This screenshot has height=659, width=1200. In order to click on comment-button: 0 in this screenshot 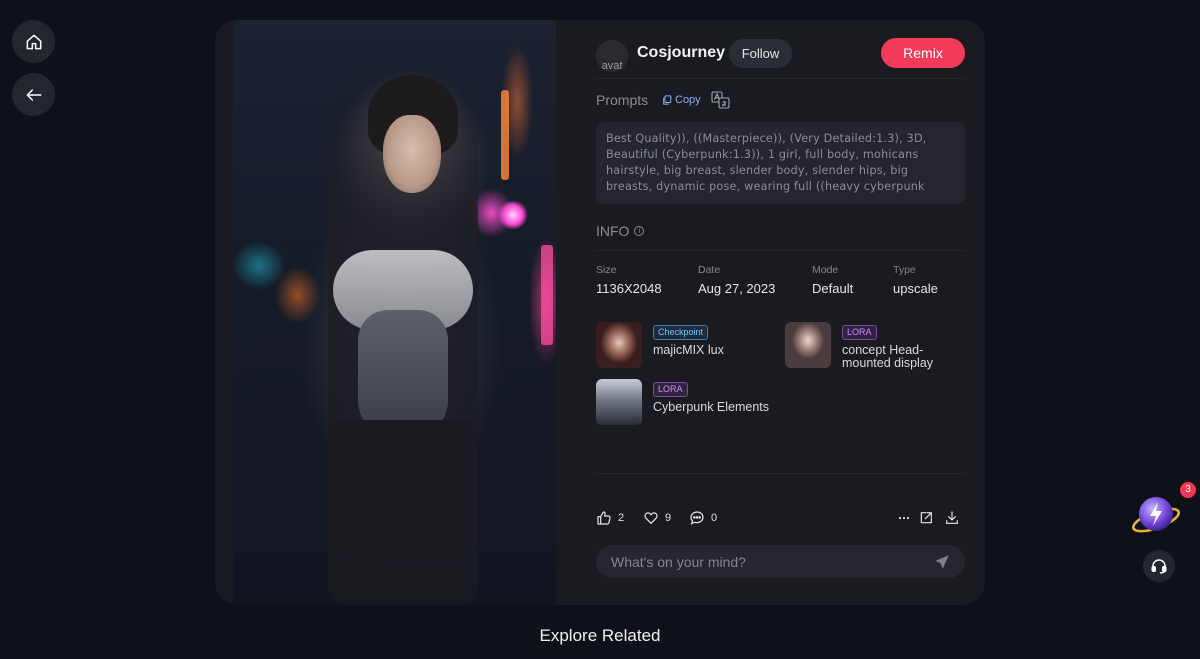, I will do `click(703, 518)`.